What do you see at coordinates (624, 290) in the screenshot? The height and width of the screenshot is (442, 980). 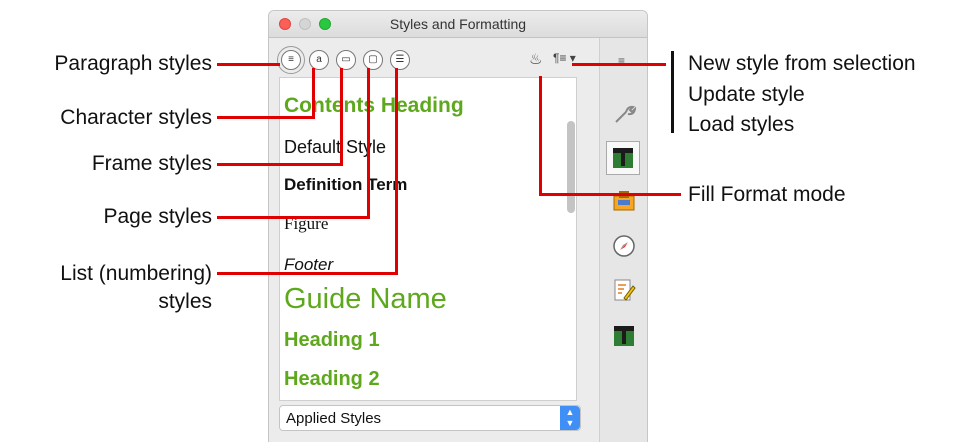 I see `manage-changes-icon` at bounding box center [624, 290].